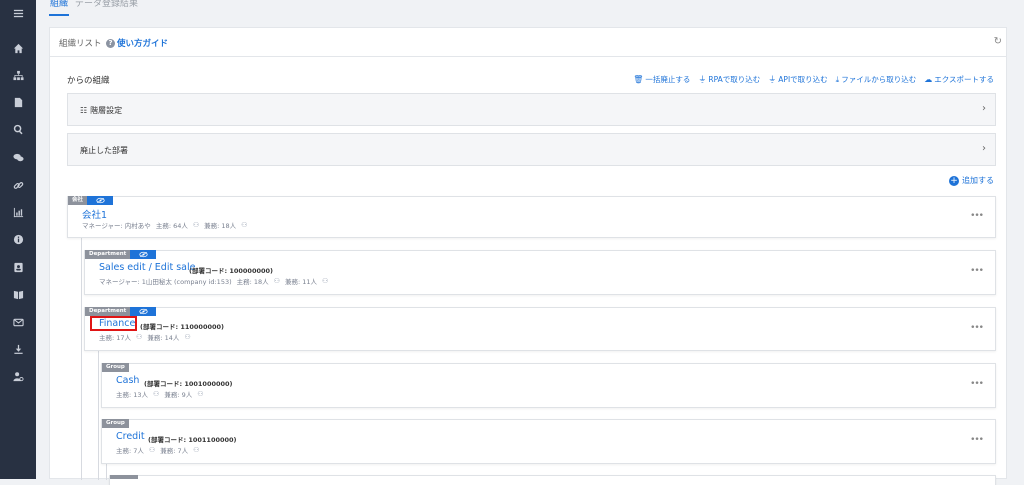  What do you see at coordinates (928, 79) in the screenshot?
I see `cloud-upload-icon: ☁` at bounding box center [928, 79].